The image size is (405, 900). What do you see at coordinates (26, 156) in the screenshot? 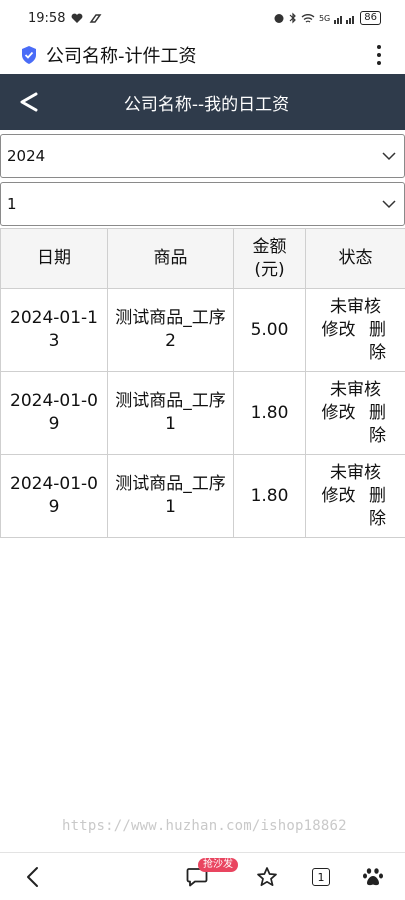
I see `year-select-value: 2024` at bounding box center [26, 156].